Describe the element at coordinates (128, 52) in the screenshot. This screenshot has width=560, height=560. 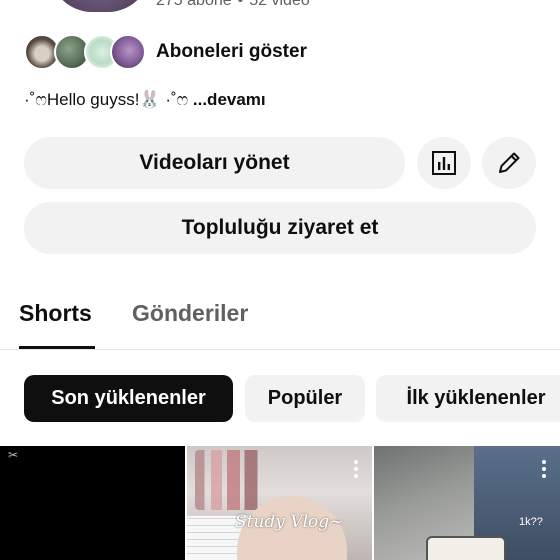
I see `subscriber-avatar` at that location.